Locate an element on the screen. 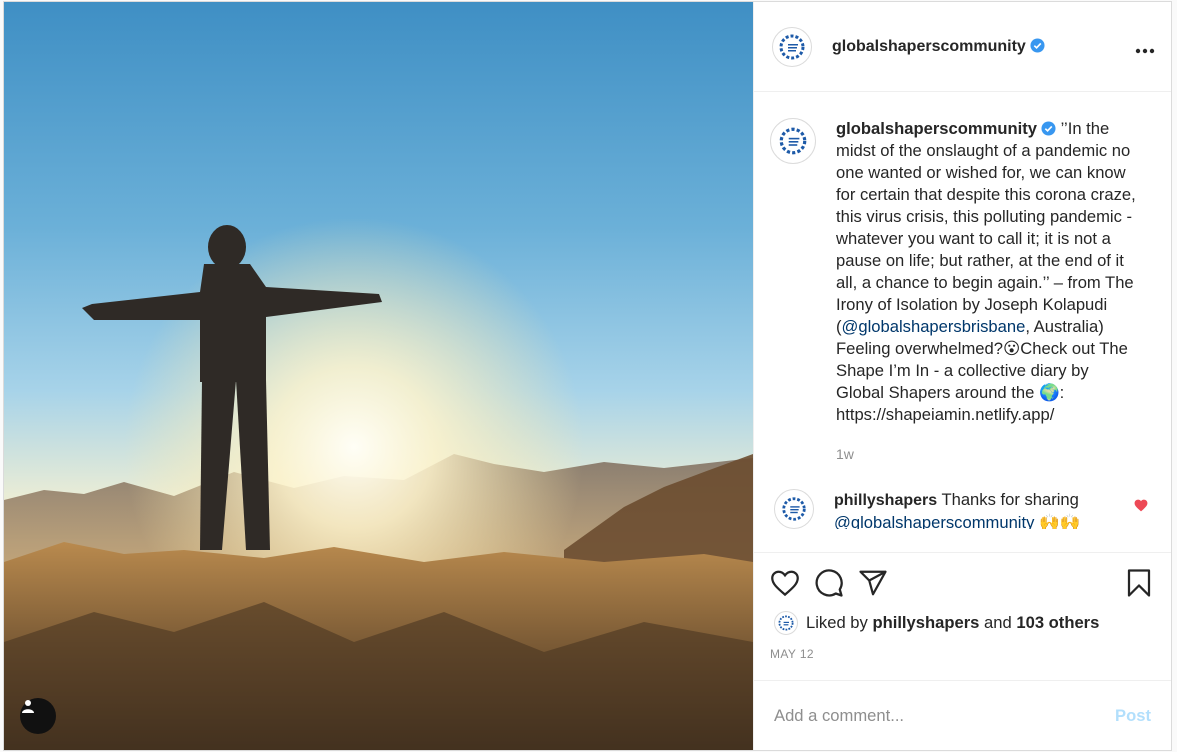  raised-hands-emoji: 🙌🙌 is located at coordinates (1060, 521).